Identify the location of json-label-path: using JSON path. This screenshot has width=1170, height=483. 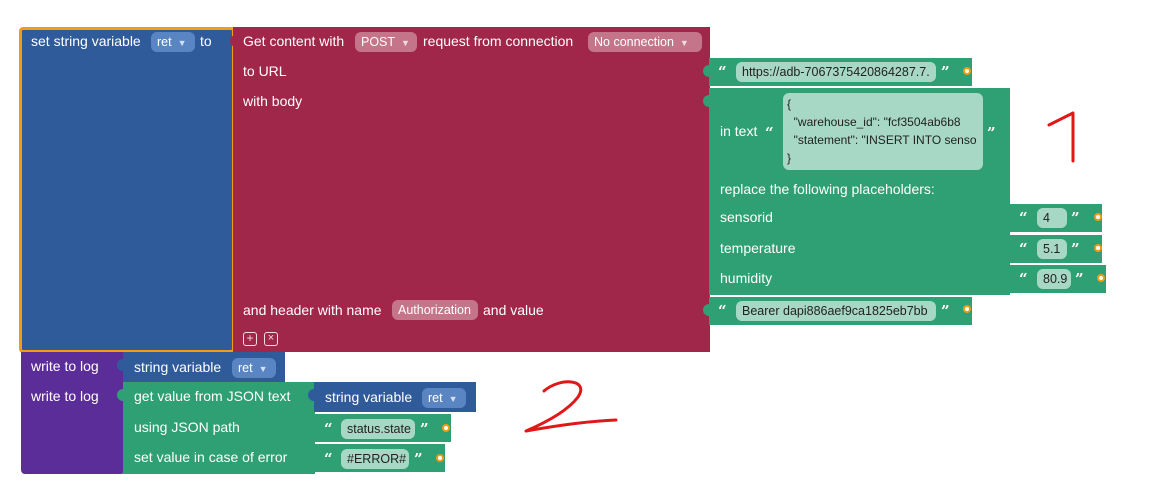
(187, 427).